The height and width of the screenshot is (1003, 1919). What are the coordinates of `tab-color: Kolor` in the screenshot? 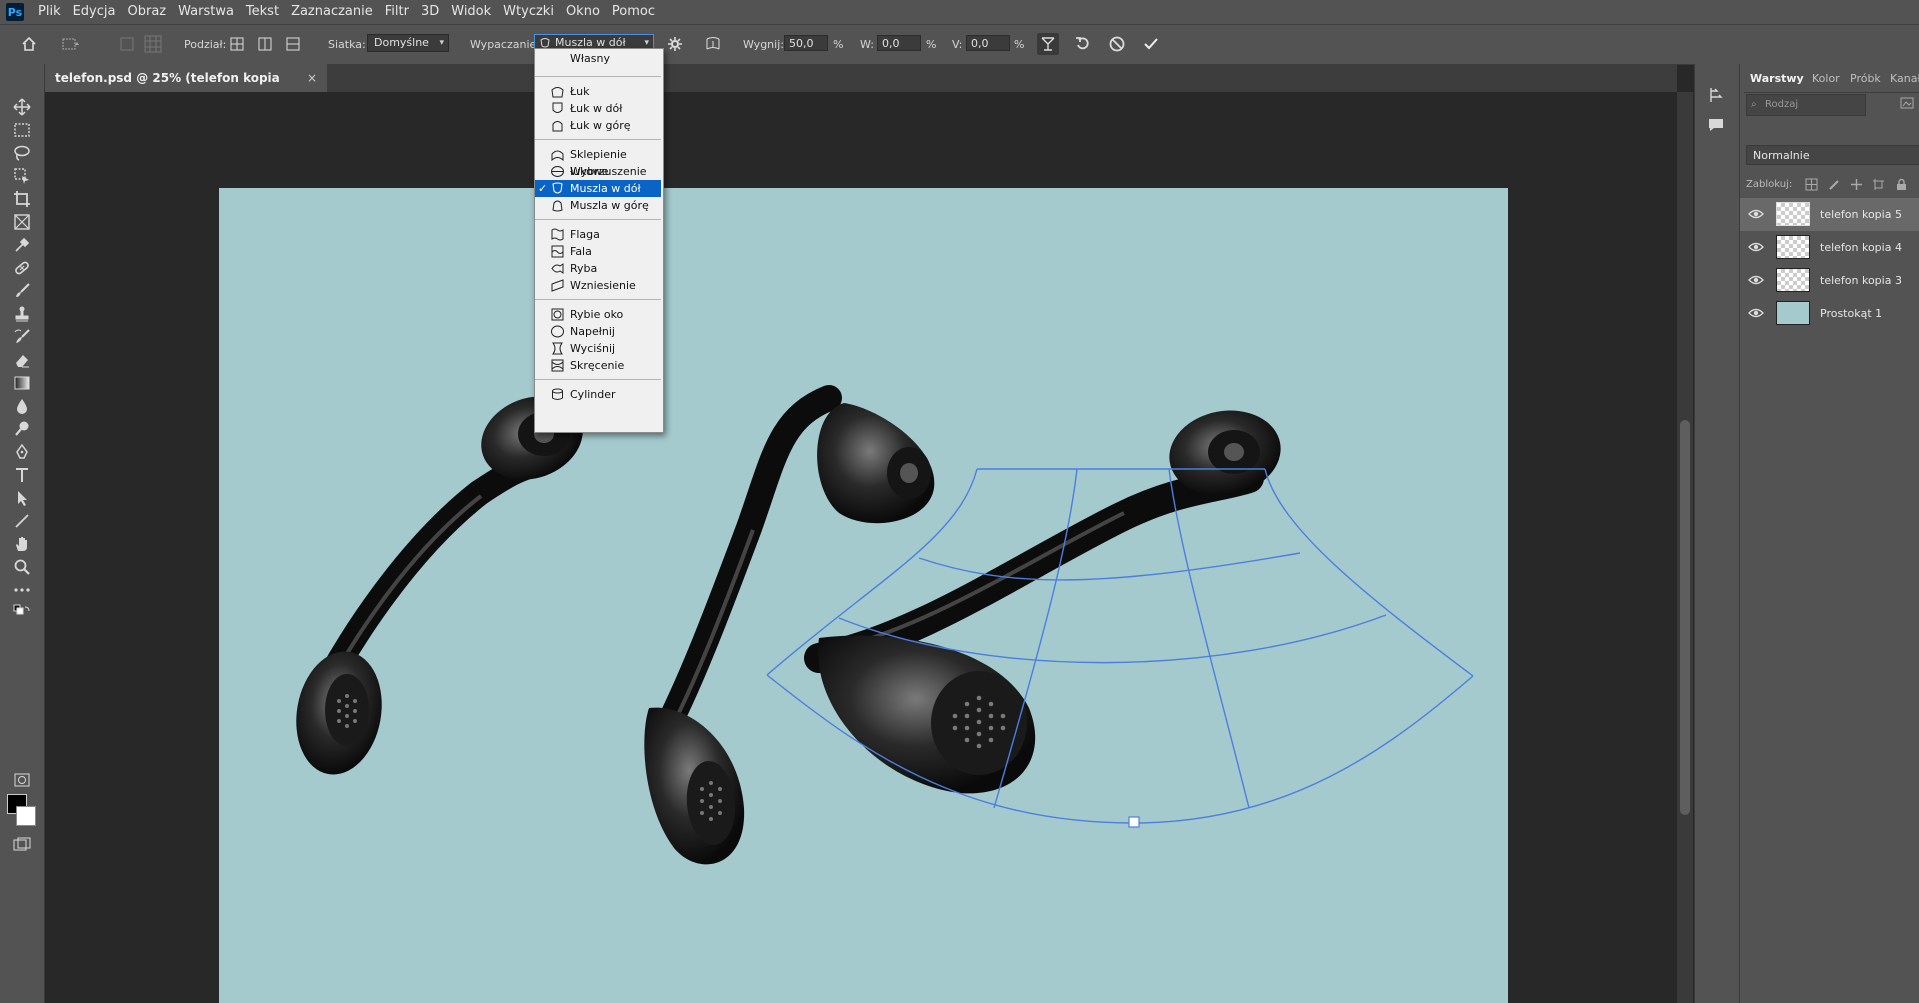 It's located at (1826, 78).